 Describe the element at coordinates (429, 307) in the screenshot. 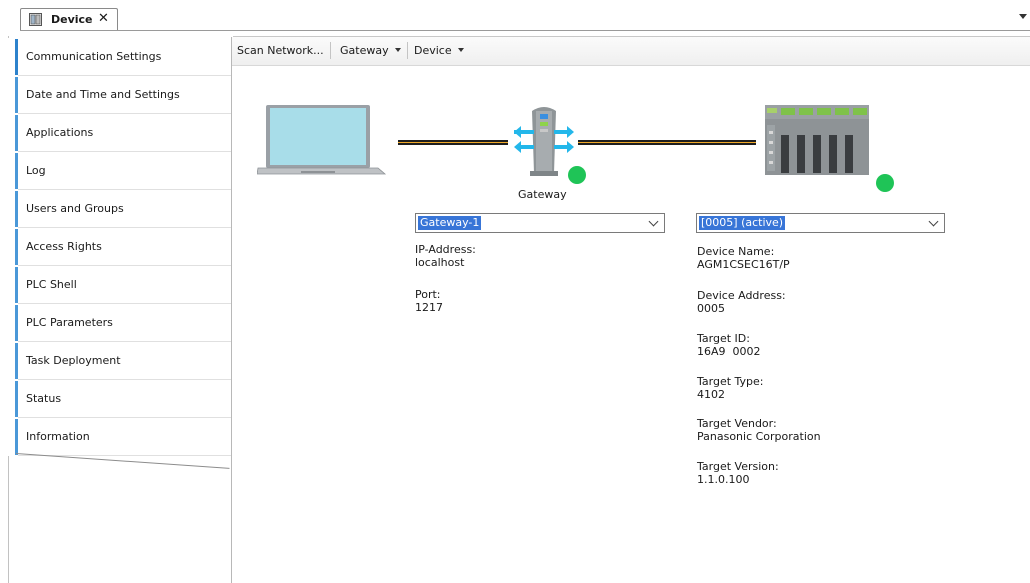

I see `port-value: 1217` at that location.